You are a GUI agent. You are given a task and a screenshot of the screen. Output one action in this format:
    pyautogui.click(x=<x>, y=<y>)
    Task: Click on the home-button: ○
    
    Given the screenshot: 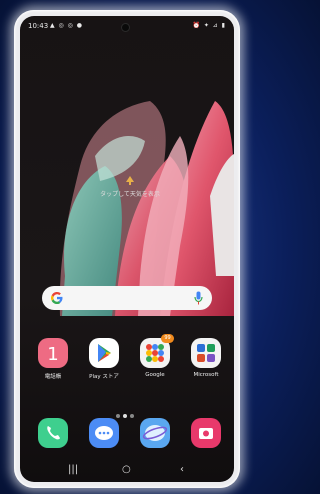 What is the action you would take?
    pyautogui.click(x=126, y=469)
    